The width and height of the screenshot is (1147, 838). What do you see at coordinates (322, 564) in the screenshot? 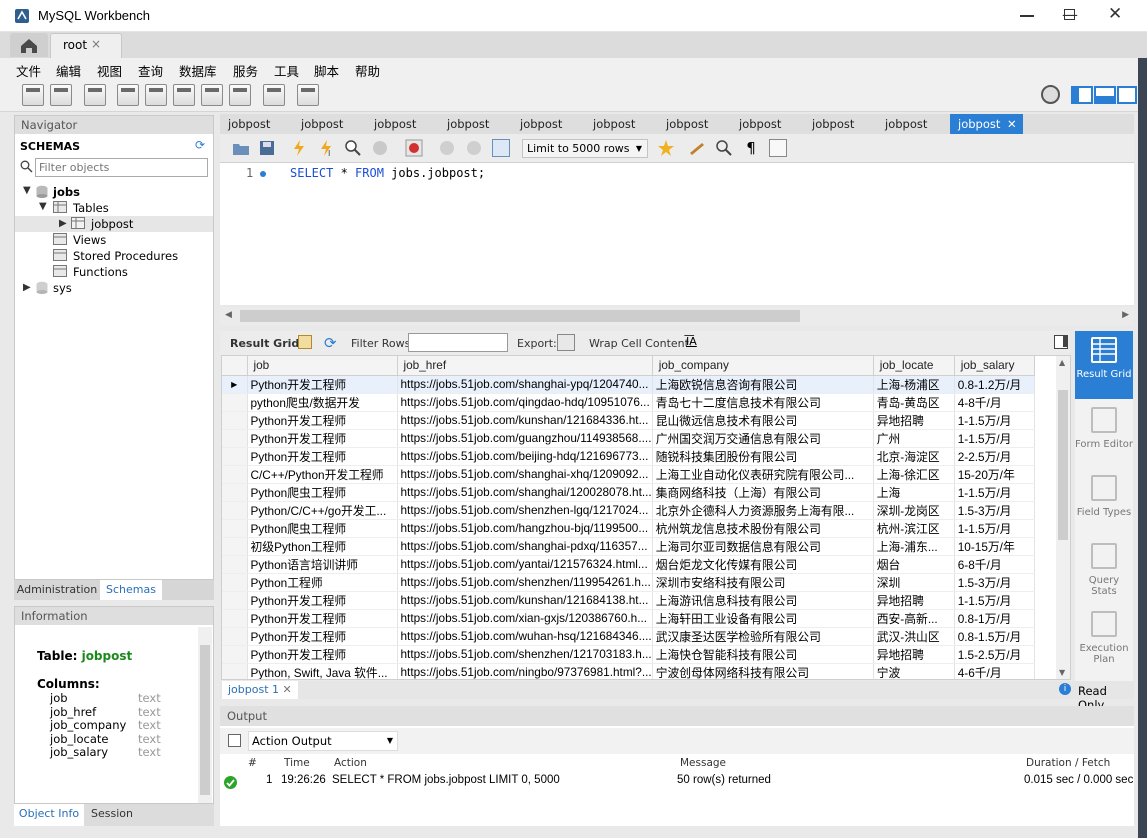
I see `table-cell: Python语言培训讲师` at bounding box center [322, 564].